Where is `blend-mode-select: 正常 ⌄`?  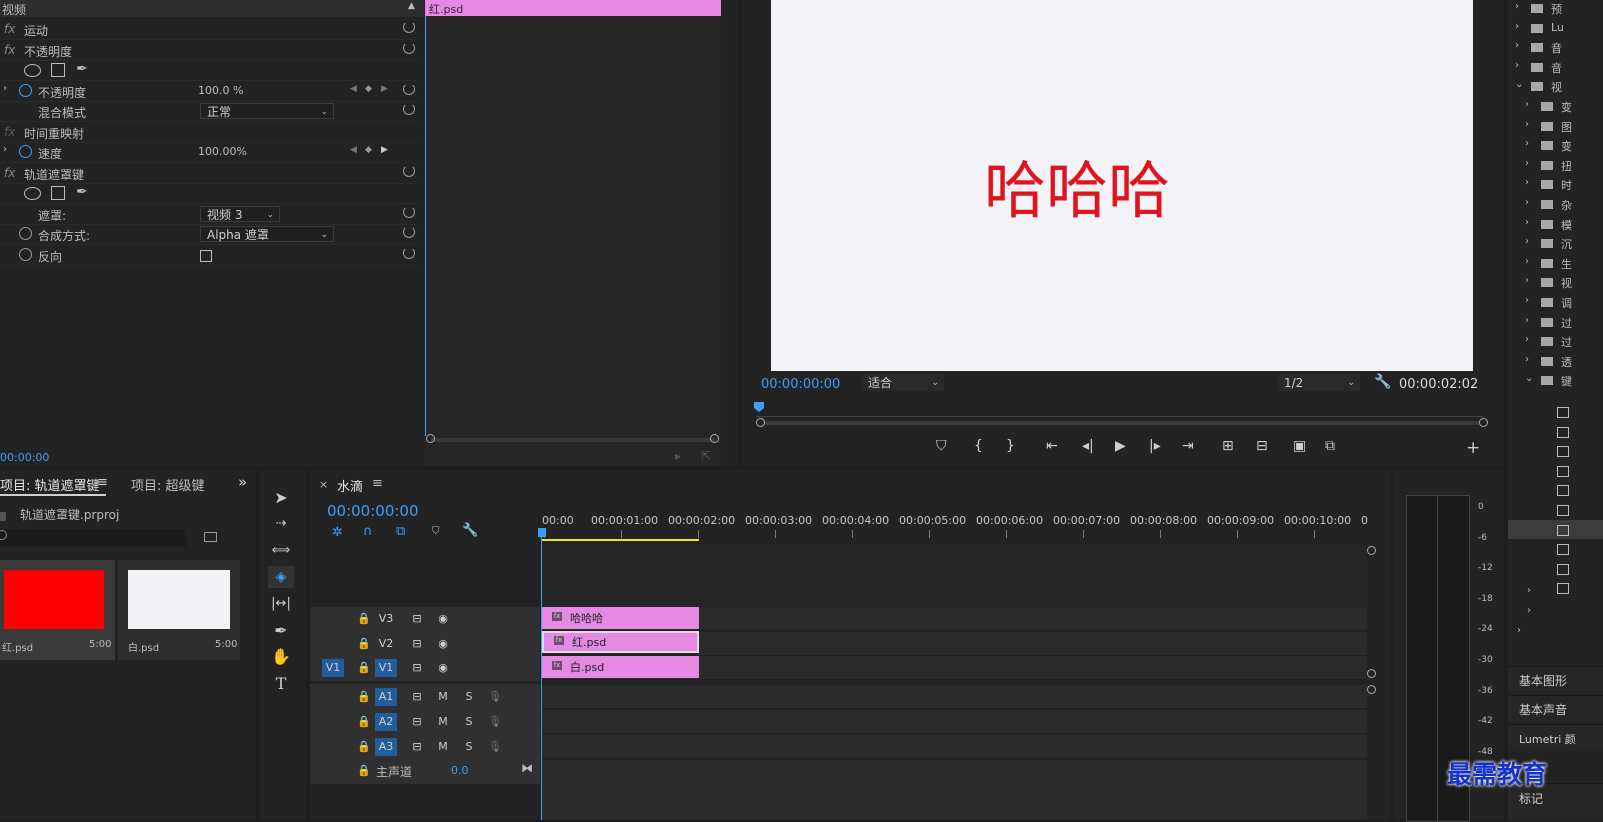 blend-mode-select: 正常 ⌄ is located at coordinates (267, 111).